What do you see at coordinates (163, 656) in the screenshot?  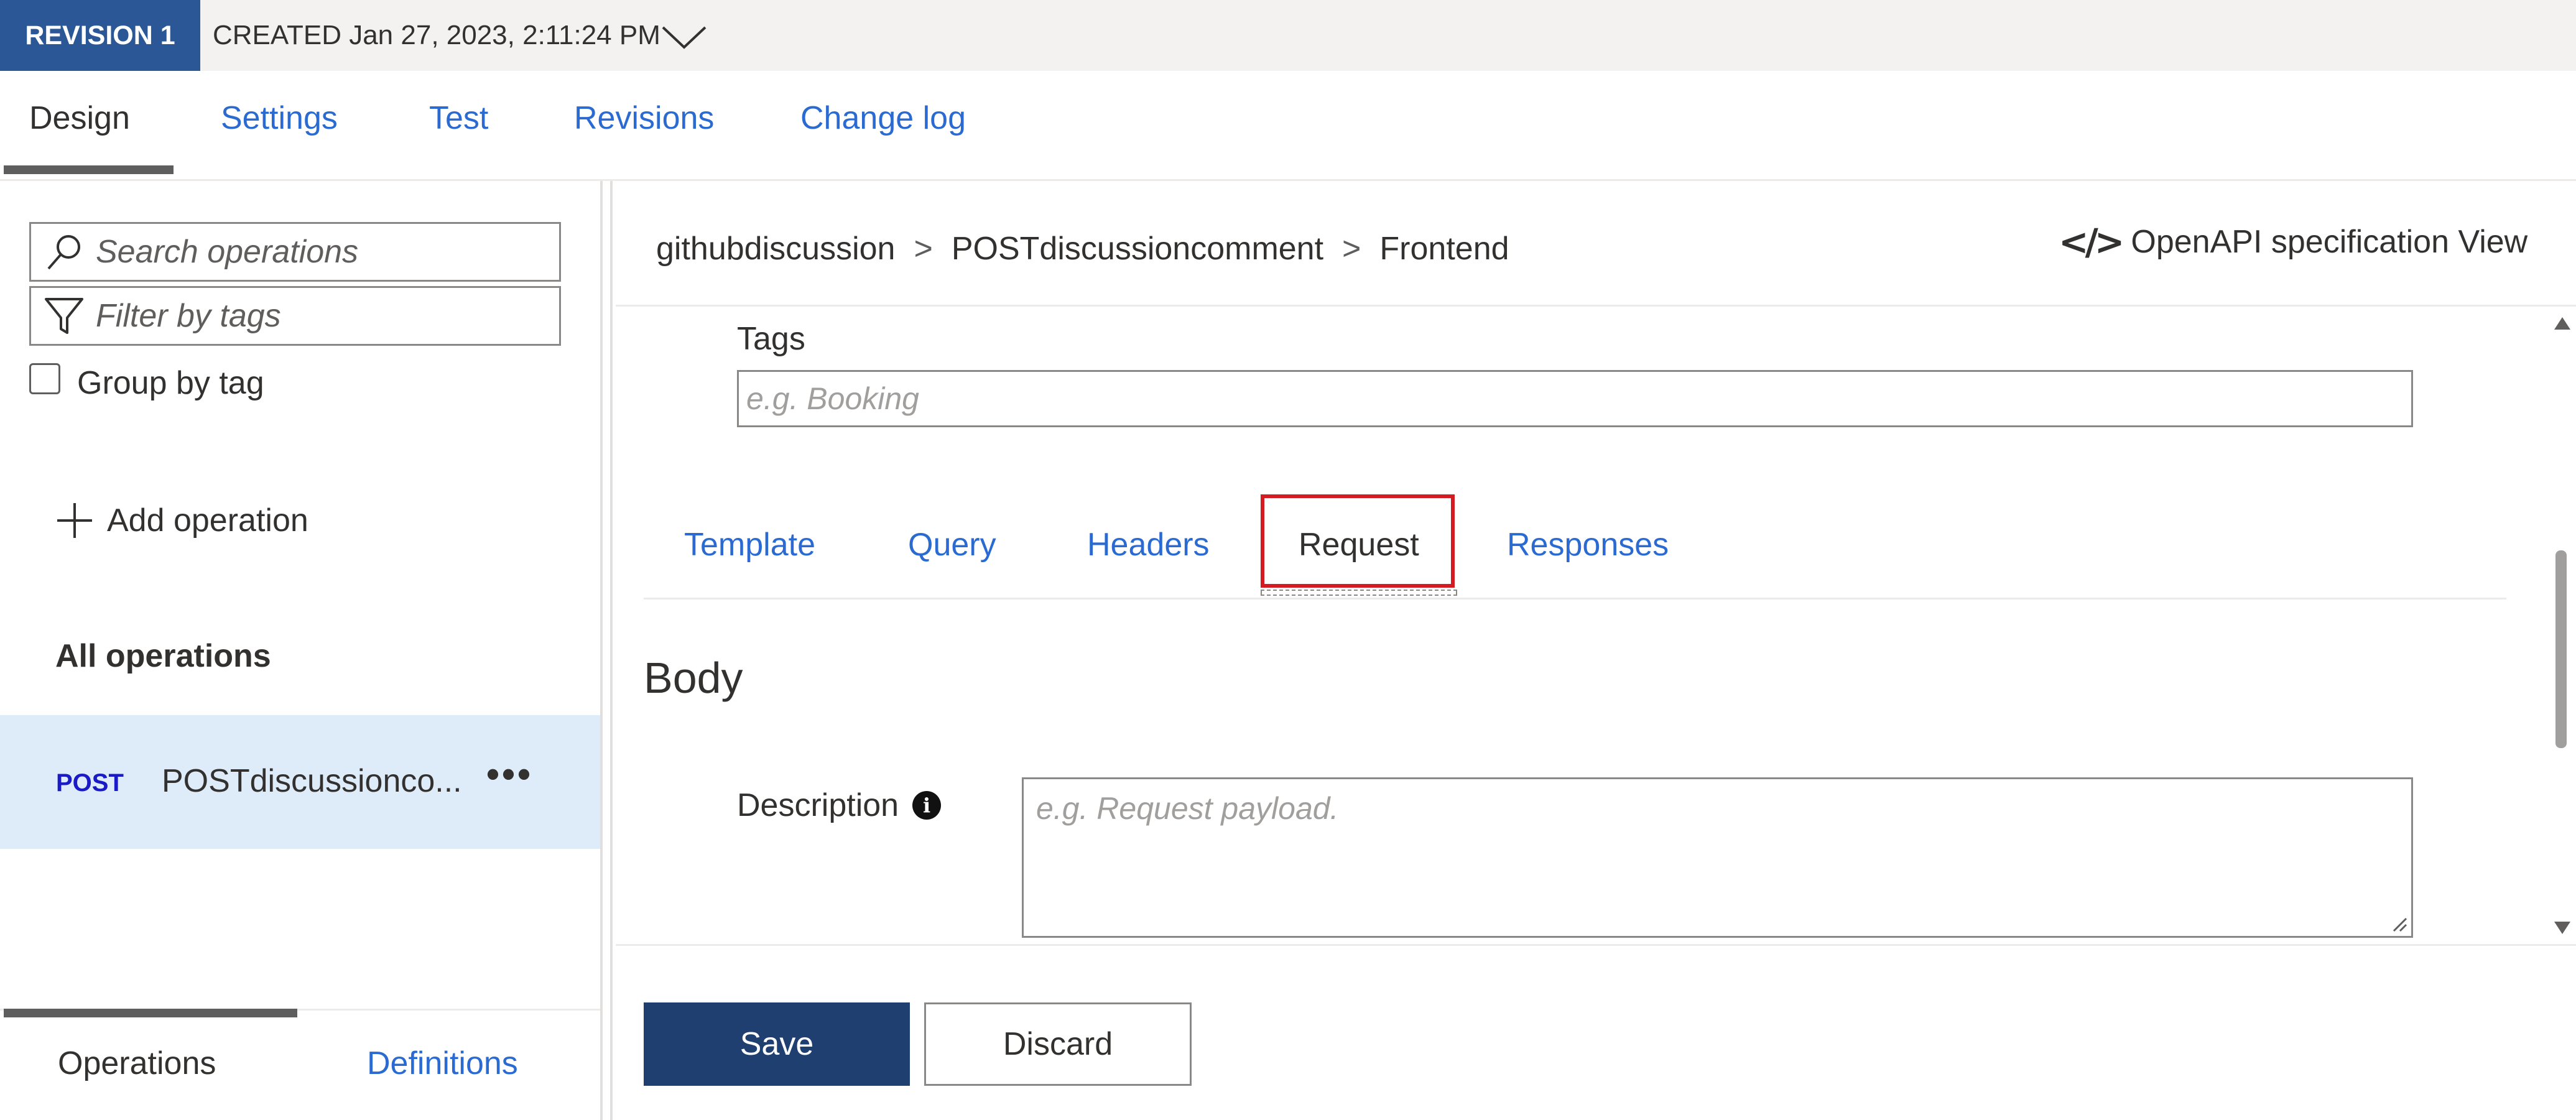 I see `all-operations-heading: All operations` at bounding box center [163, 656].